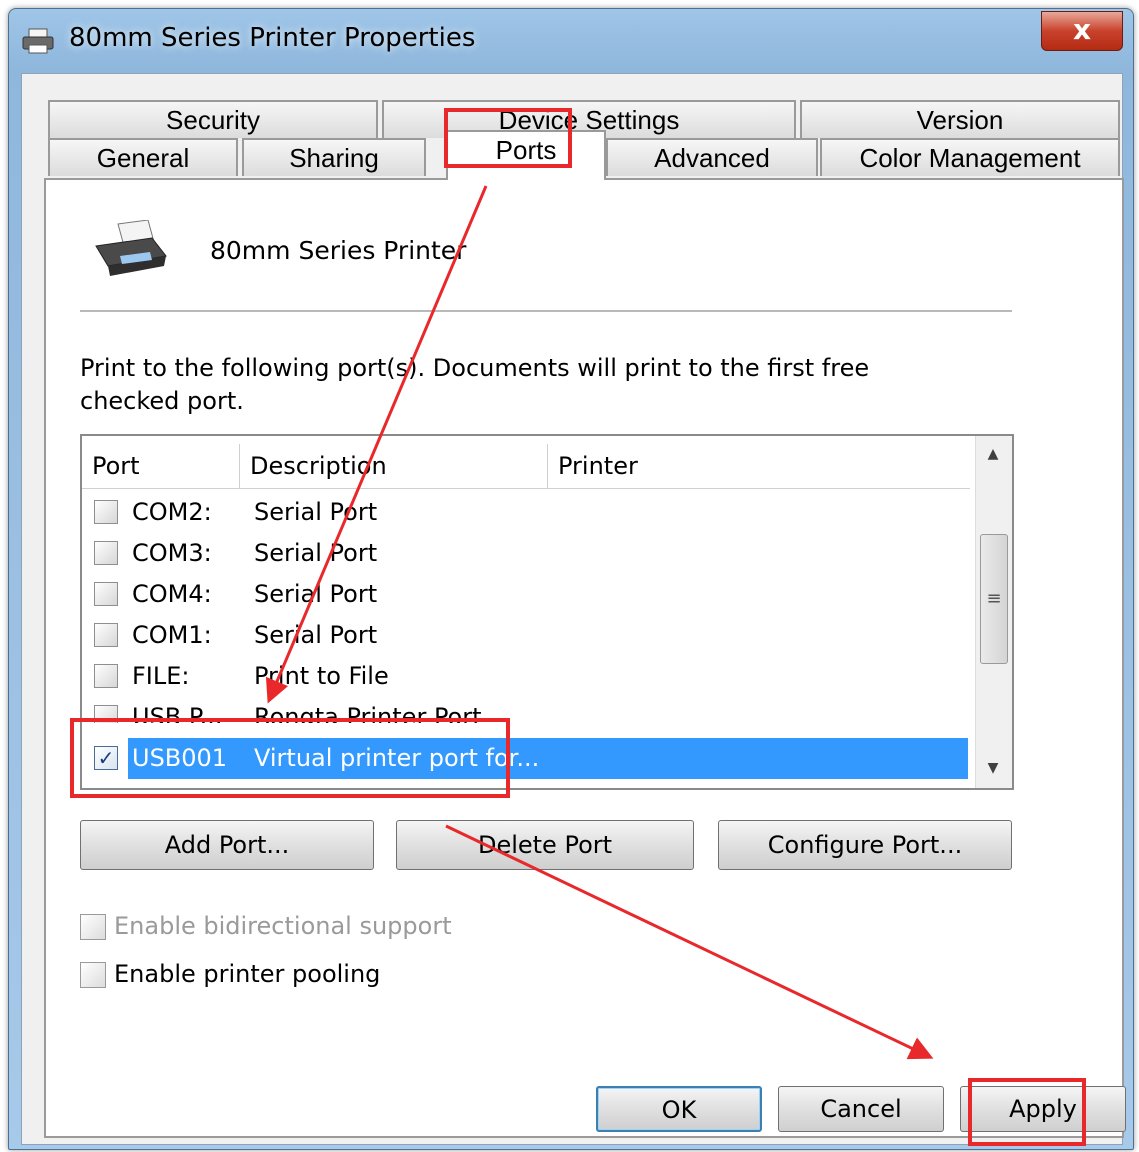 This screenshot has width=1139, height=1152. I want to click on arrow-to-usb001, so click(376, 444).